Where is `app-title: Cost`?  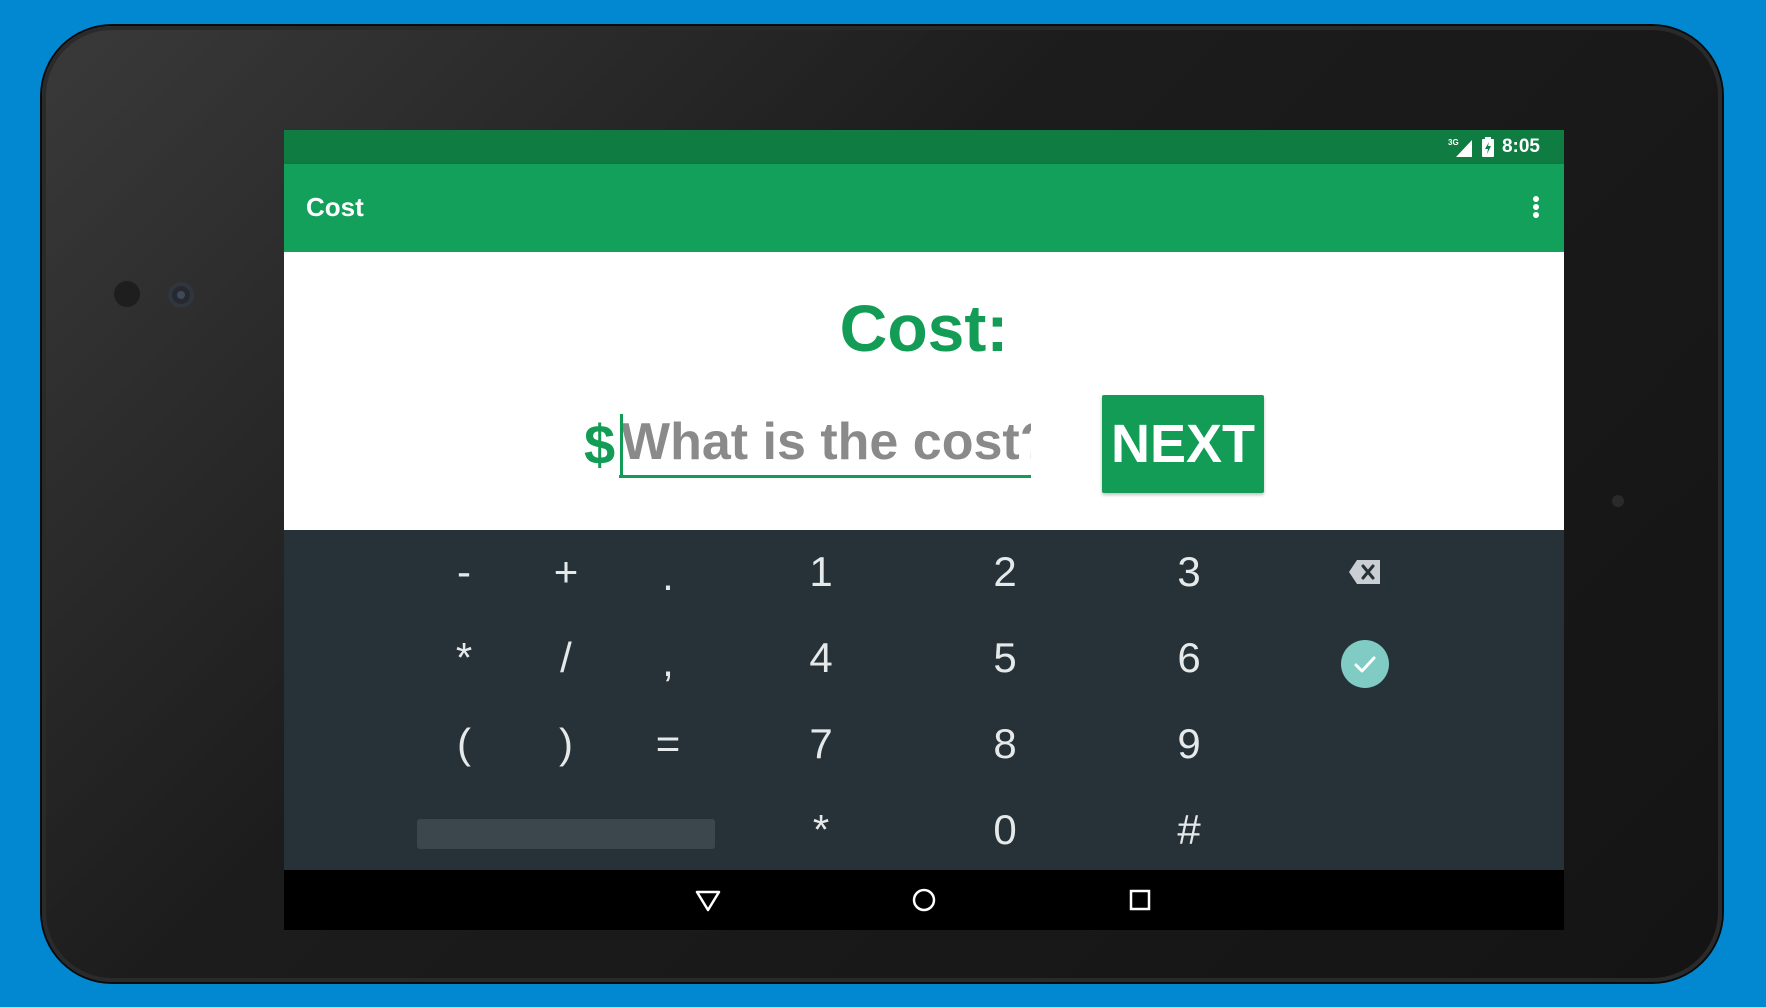 app-title: Cost is located at coordinates (335, 207).